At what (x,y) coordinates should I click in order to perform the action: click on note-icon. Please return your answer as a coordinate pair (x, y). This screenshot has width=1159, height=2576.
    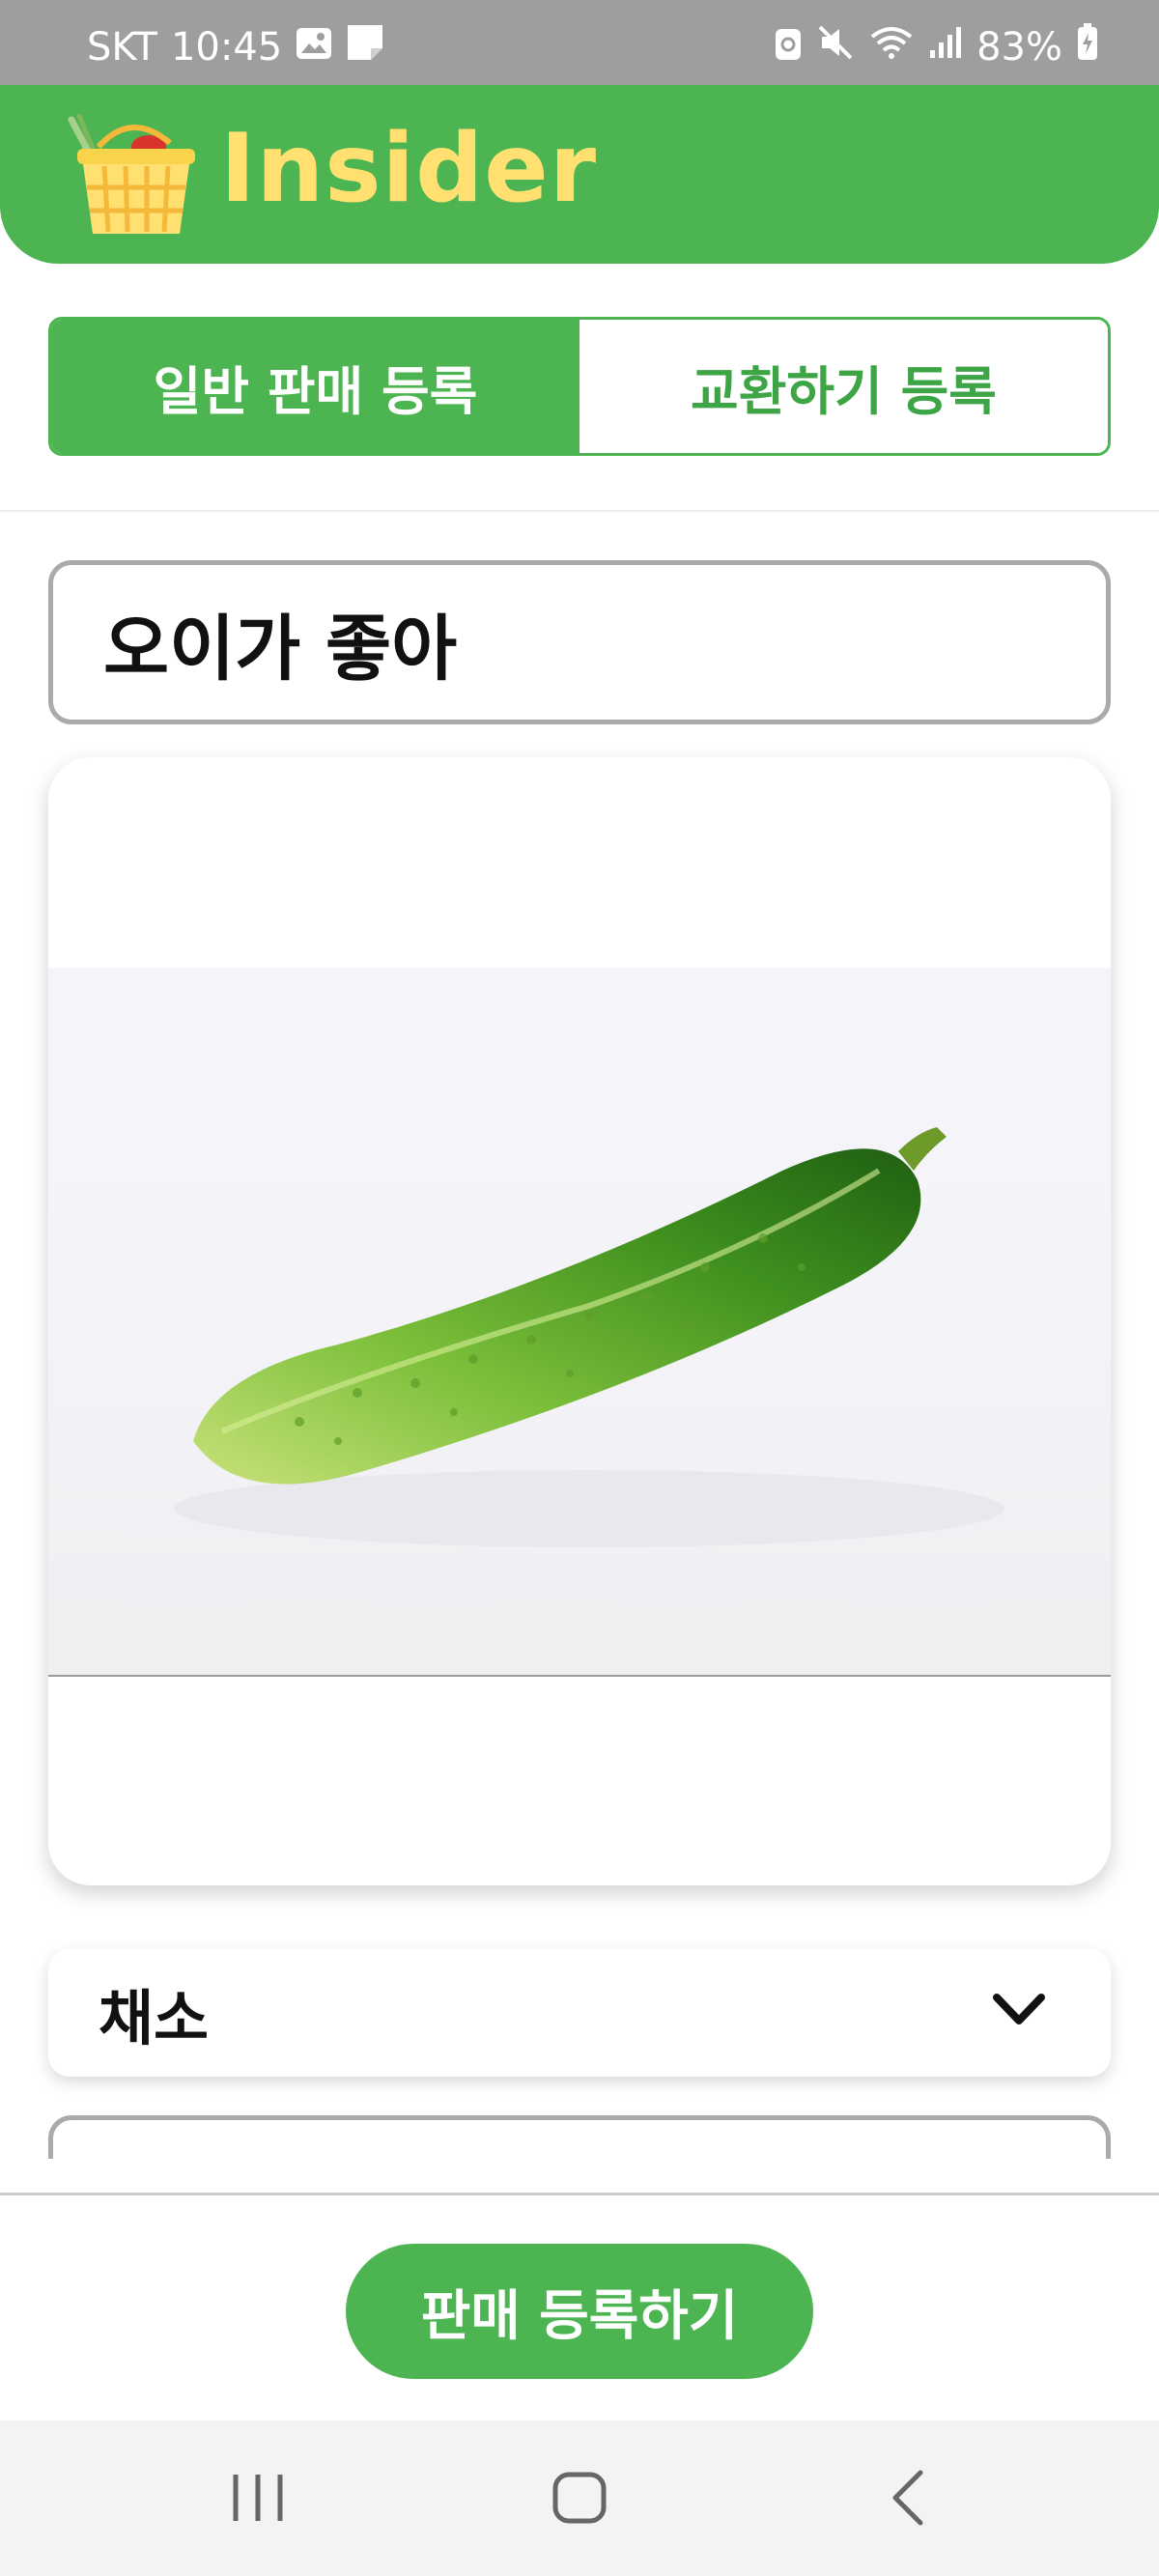
    Looking at the image, I should click on (365, 47).